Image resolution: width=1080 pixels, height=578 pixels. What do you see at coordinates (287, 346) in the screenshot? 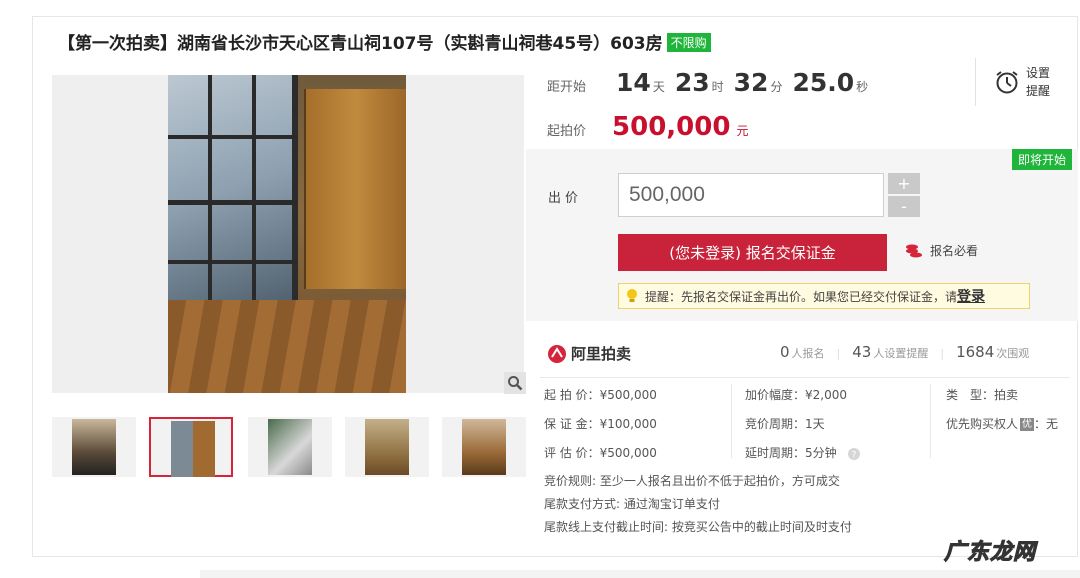
I see `floor-picture` at bounding box center [287, 346].